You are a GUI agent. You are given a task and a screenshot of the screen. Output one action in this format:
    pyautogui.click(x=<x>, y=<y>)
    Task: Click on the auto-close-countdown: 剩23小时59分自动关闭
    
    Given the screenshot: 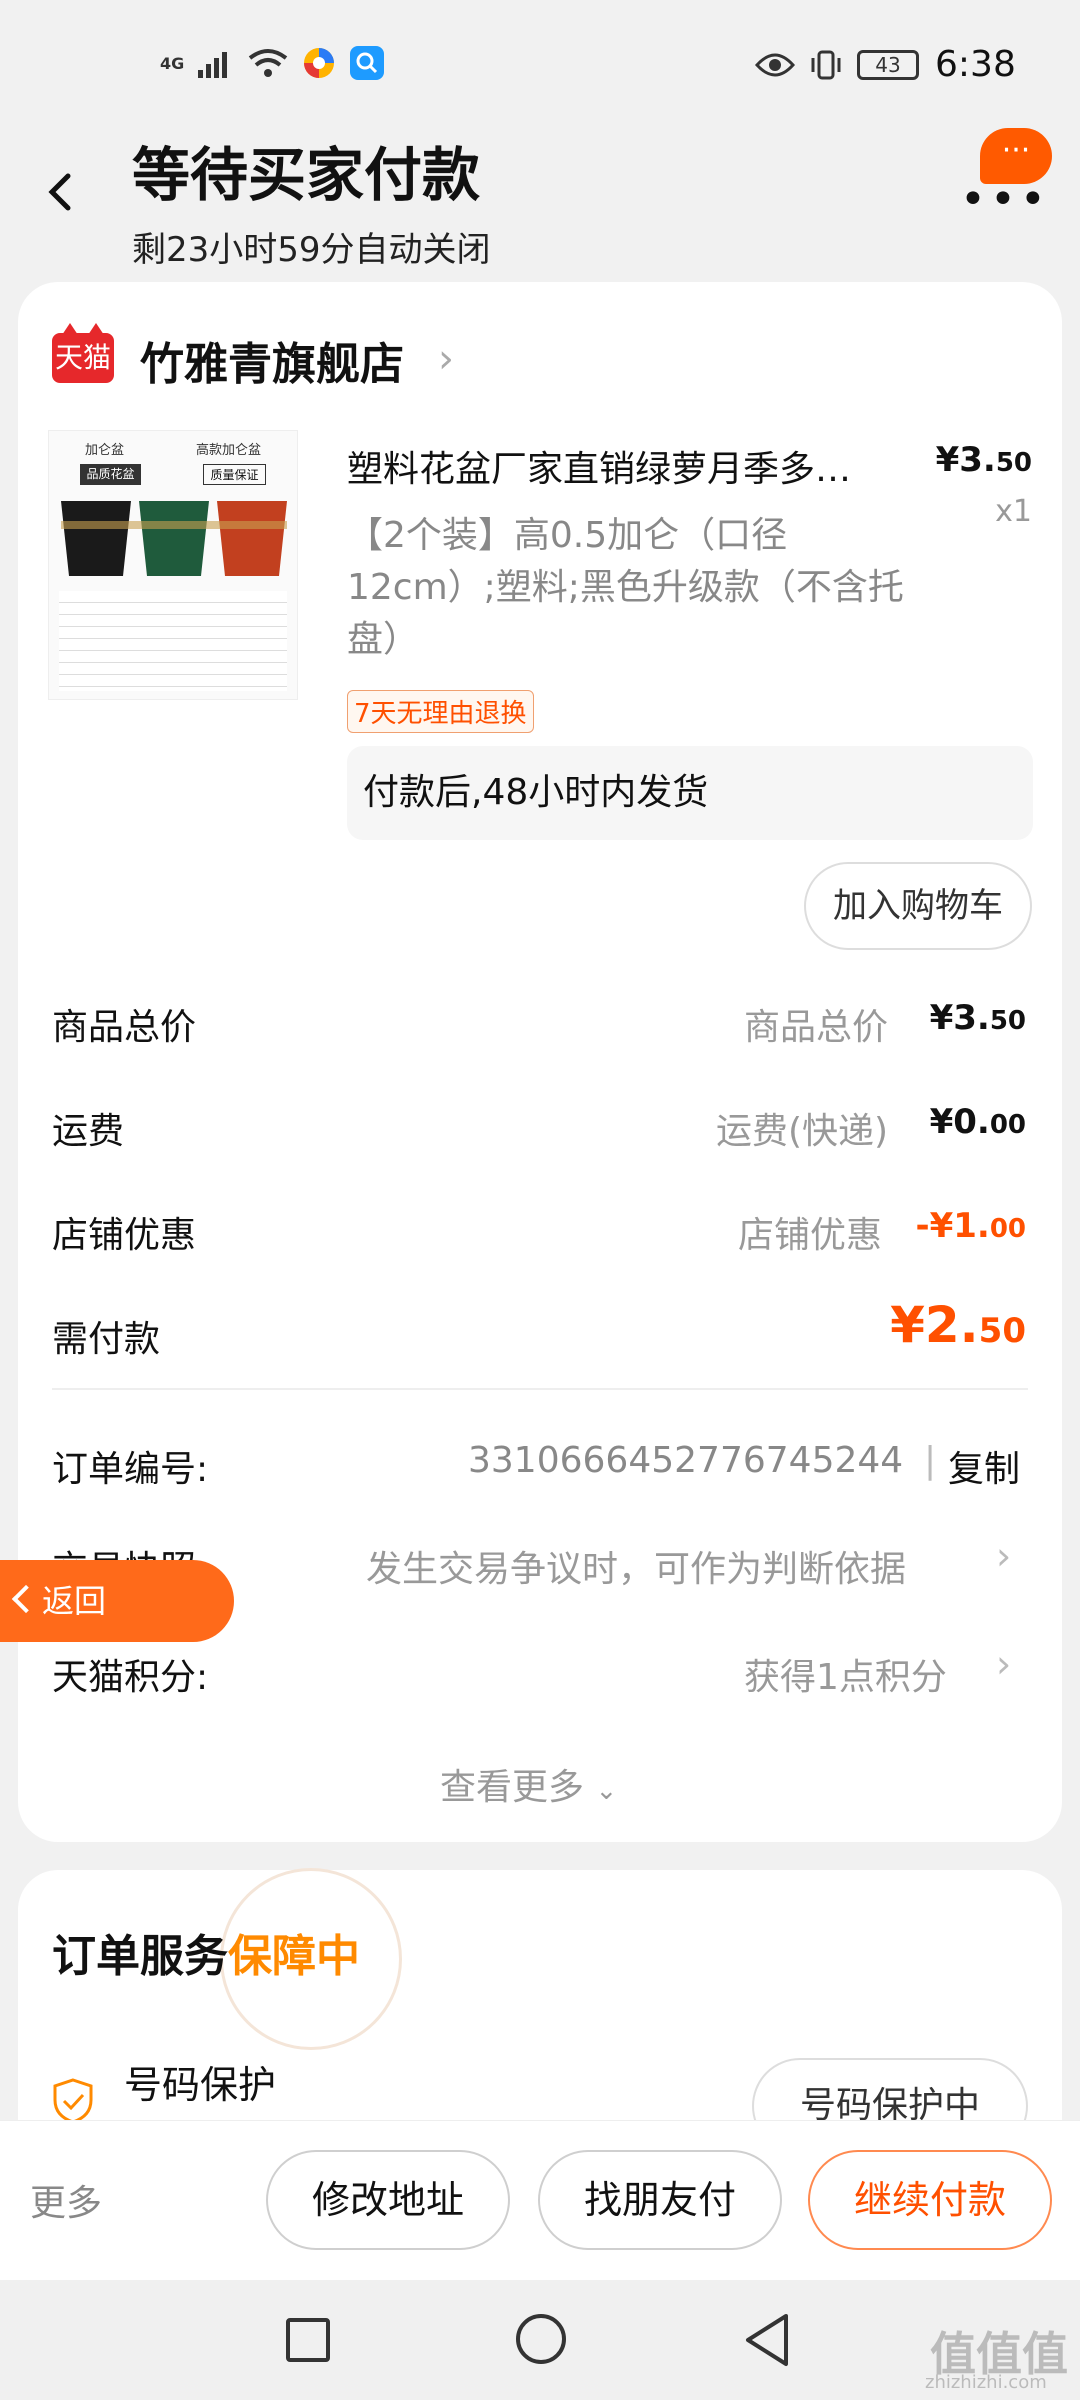 What is the action you would take?
    pyautogui.click(x=311, y=250)
    